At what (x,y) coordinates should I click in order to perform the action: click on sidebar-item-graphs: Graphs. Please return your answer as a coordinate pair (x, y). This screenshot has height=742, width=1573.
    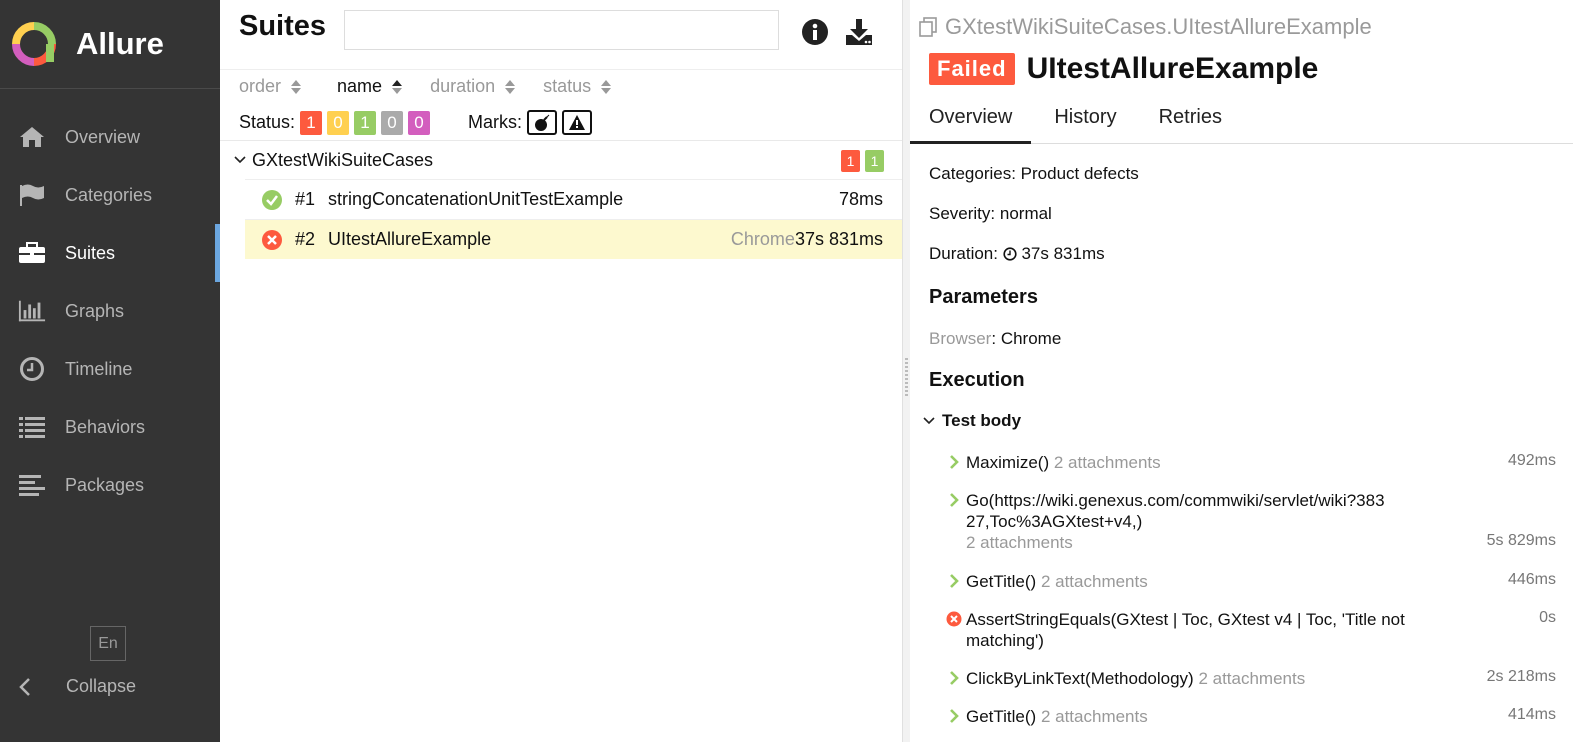
    Looking at the image, I should click on (110, 311).